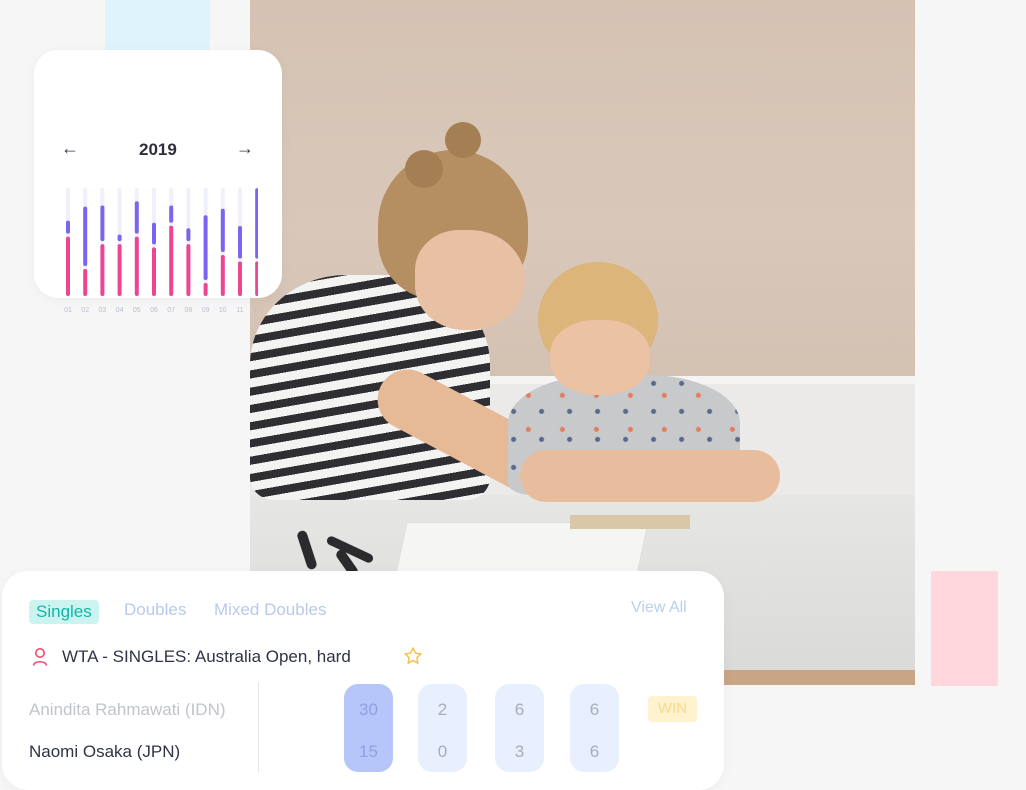 This screenshot has height=790, width=1026. What do you see at coordinates (127, 709) in the screenshot?
I see `player-name: Anindita Rahmawati (IDN)` at bounding box center [127, 709].